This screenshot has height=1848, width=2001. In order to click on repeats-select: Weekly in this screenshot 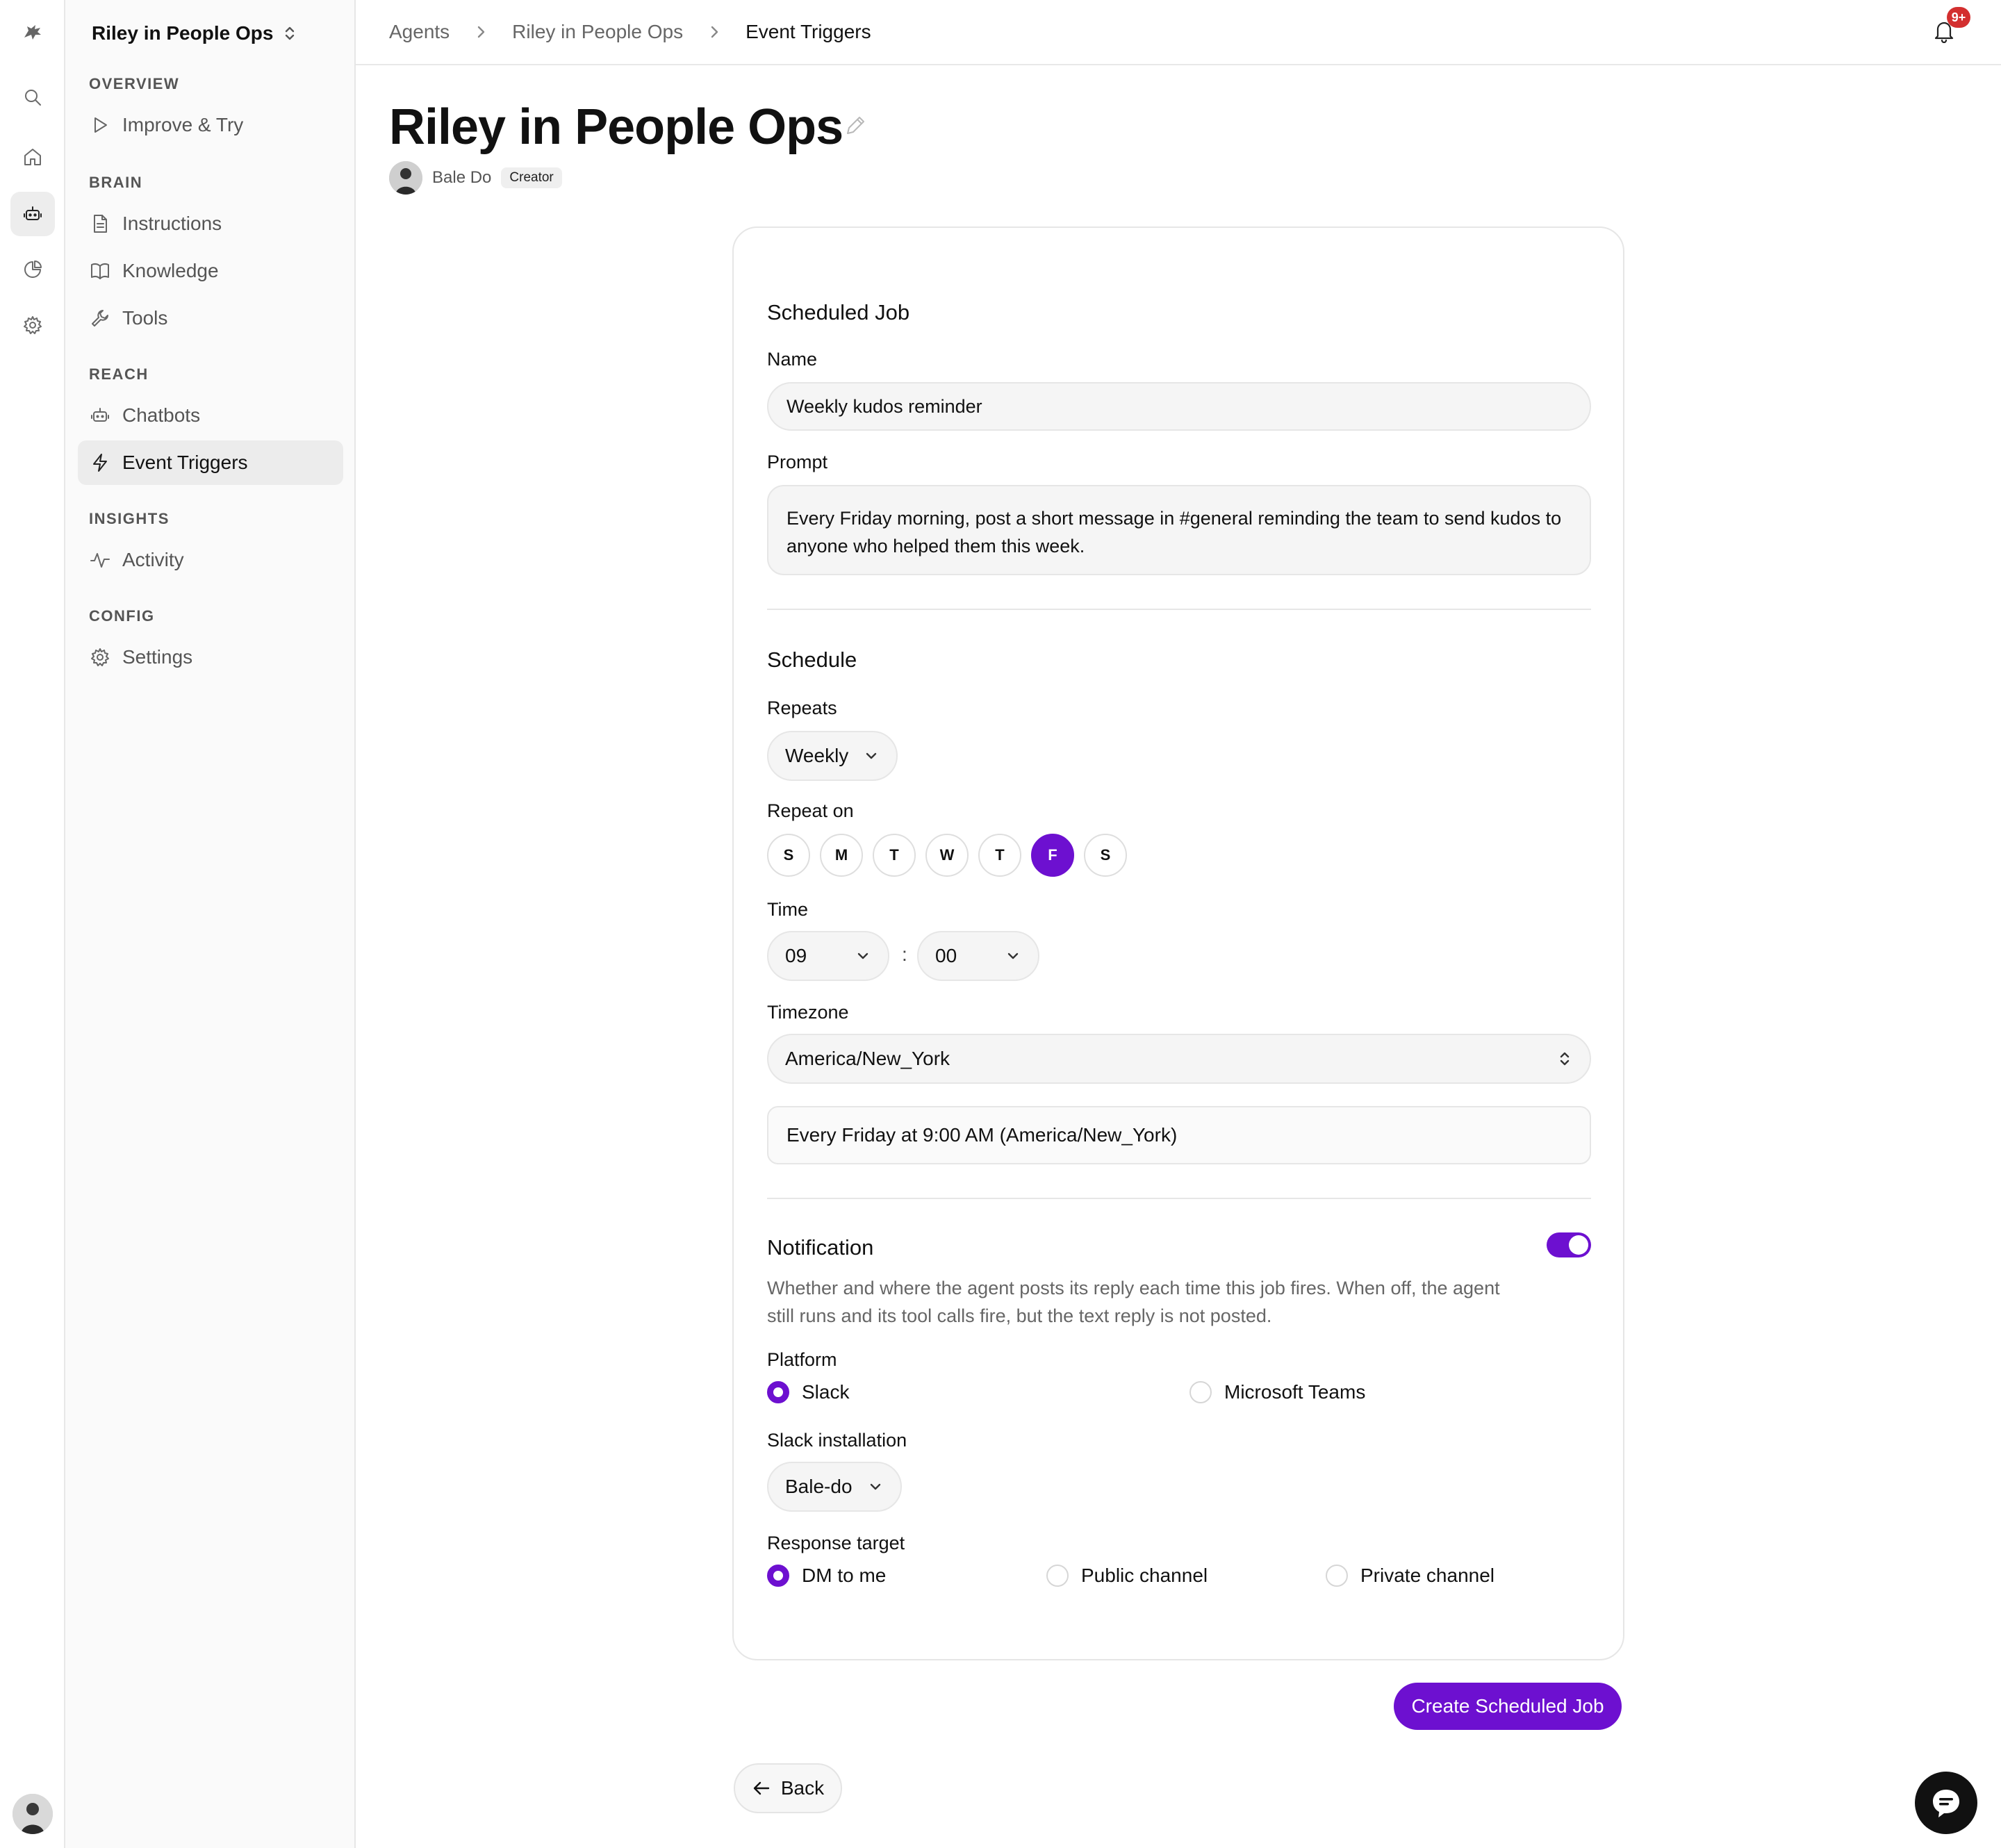, I will do `click(832, 756)`.